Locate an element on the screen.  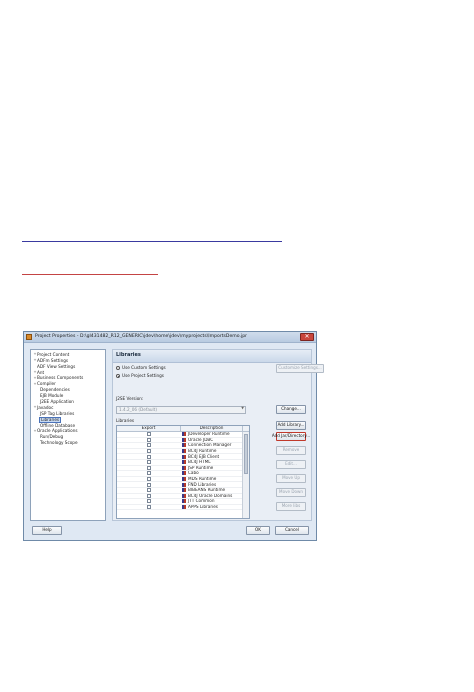
tree-item-label: Oracle Applications is located at coordinates (57, 431).